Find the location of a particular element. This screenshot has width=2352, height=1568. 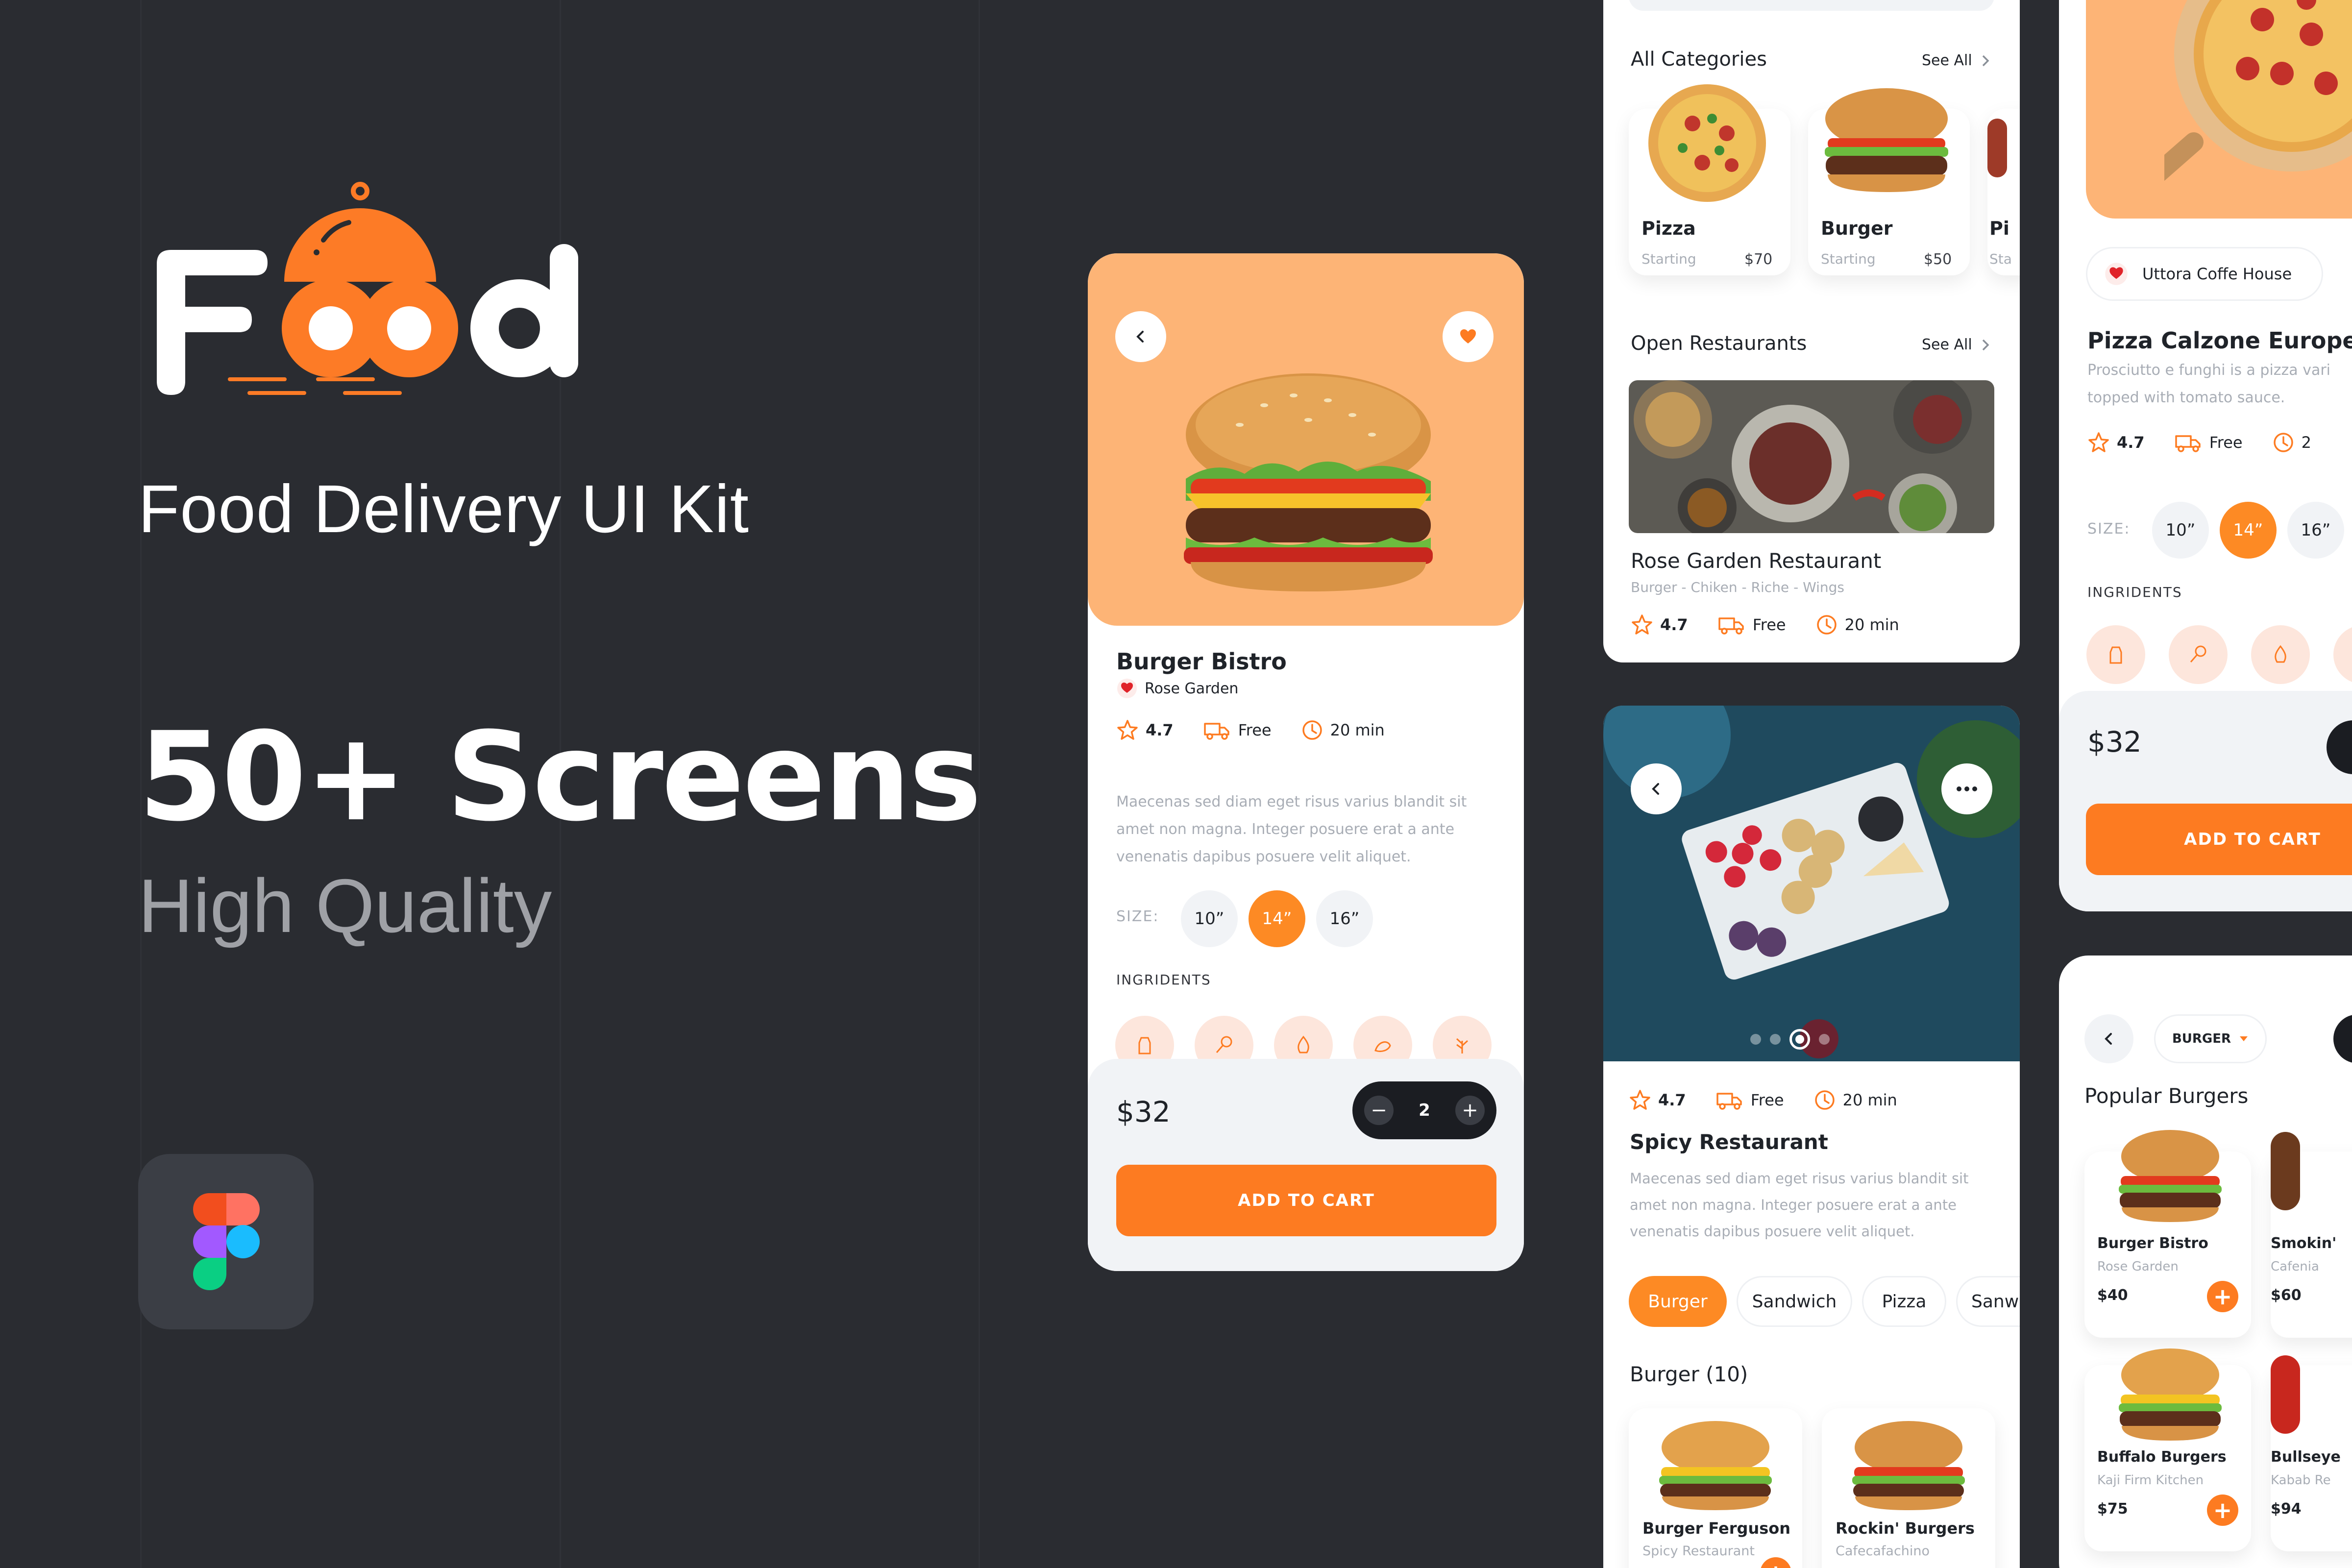

item-meta: 4.7 Free 2 is located at coordinates (2214, 442).